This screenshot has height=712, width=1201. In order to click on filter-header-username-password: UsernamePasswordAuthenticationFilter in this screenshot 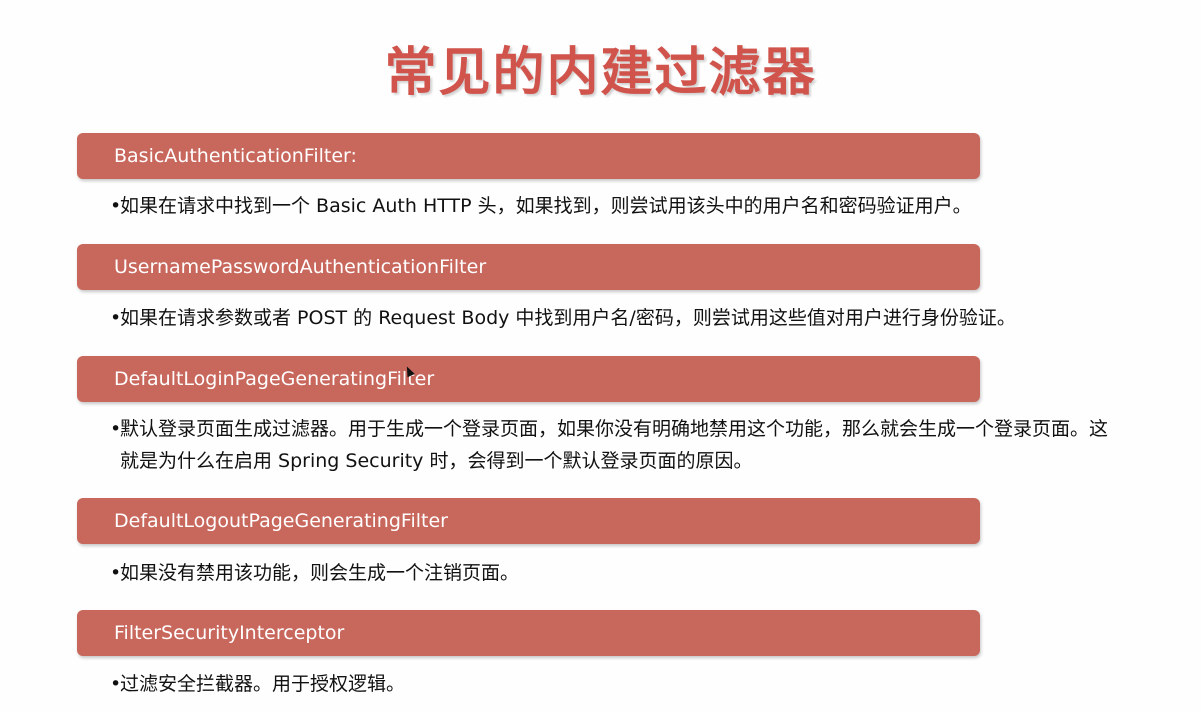, I will do `click(528, 267)`.